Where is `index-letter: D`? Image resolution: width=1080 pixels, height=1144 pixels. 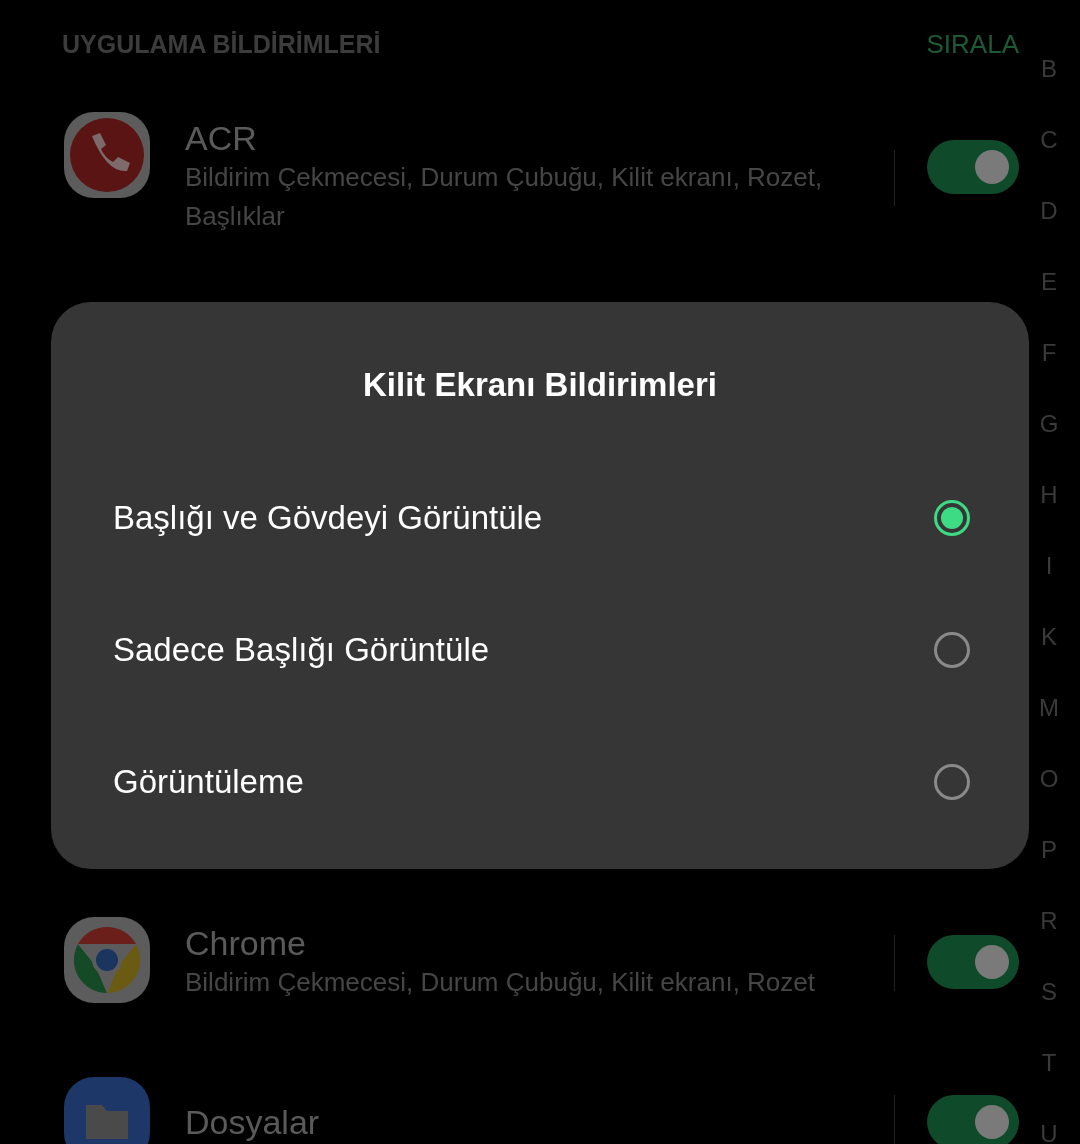
index-letter: D is located at coordinates (1049, 210).